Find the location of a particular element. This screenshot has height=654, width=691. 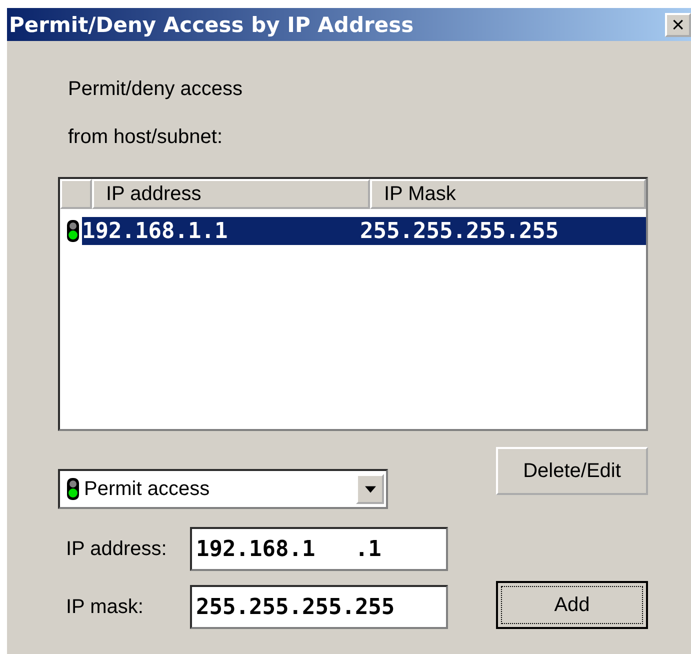

dropdown-value: Permit access is located at coordinates (147, 489).